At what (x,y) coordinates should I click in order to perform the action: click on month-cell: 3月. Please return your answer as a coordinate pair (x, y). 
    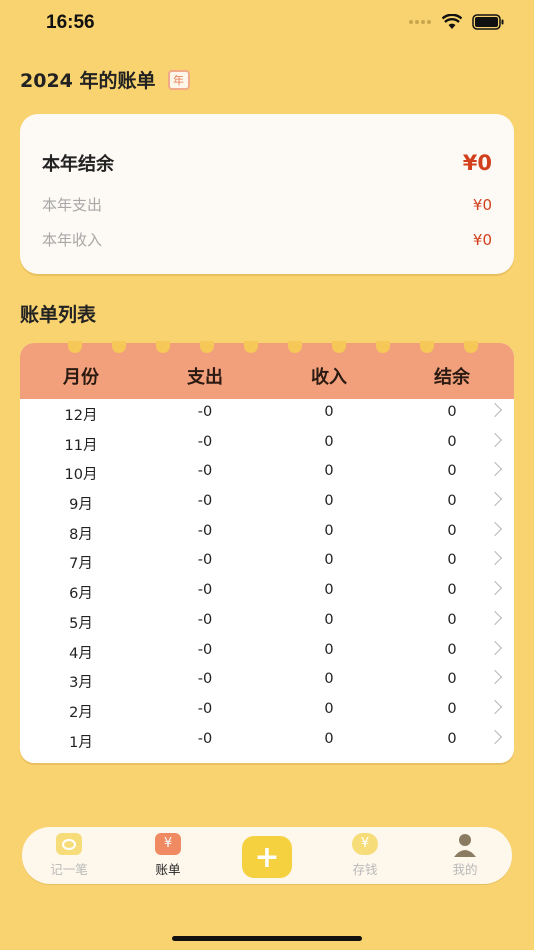
    Looking at the image, I should click on (81, 683).